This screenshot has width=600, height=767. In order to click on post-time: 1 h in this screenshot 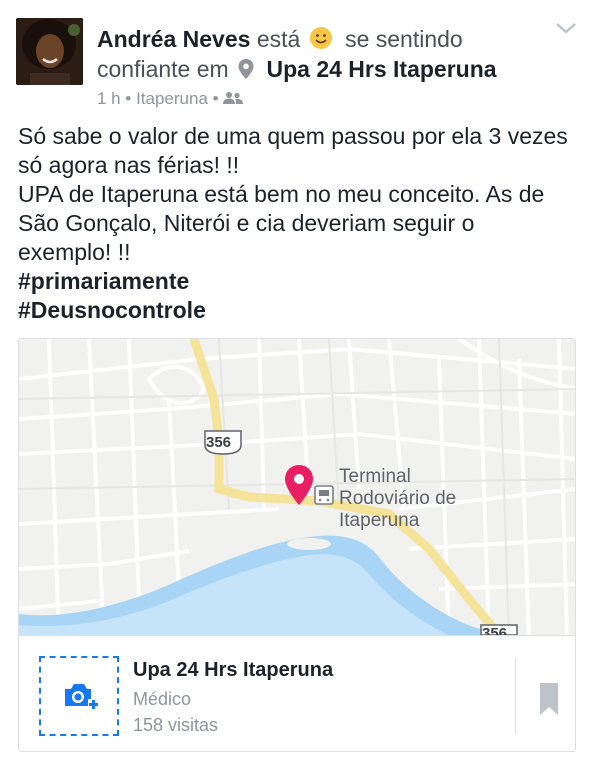, I will do `click(109, 98)`.